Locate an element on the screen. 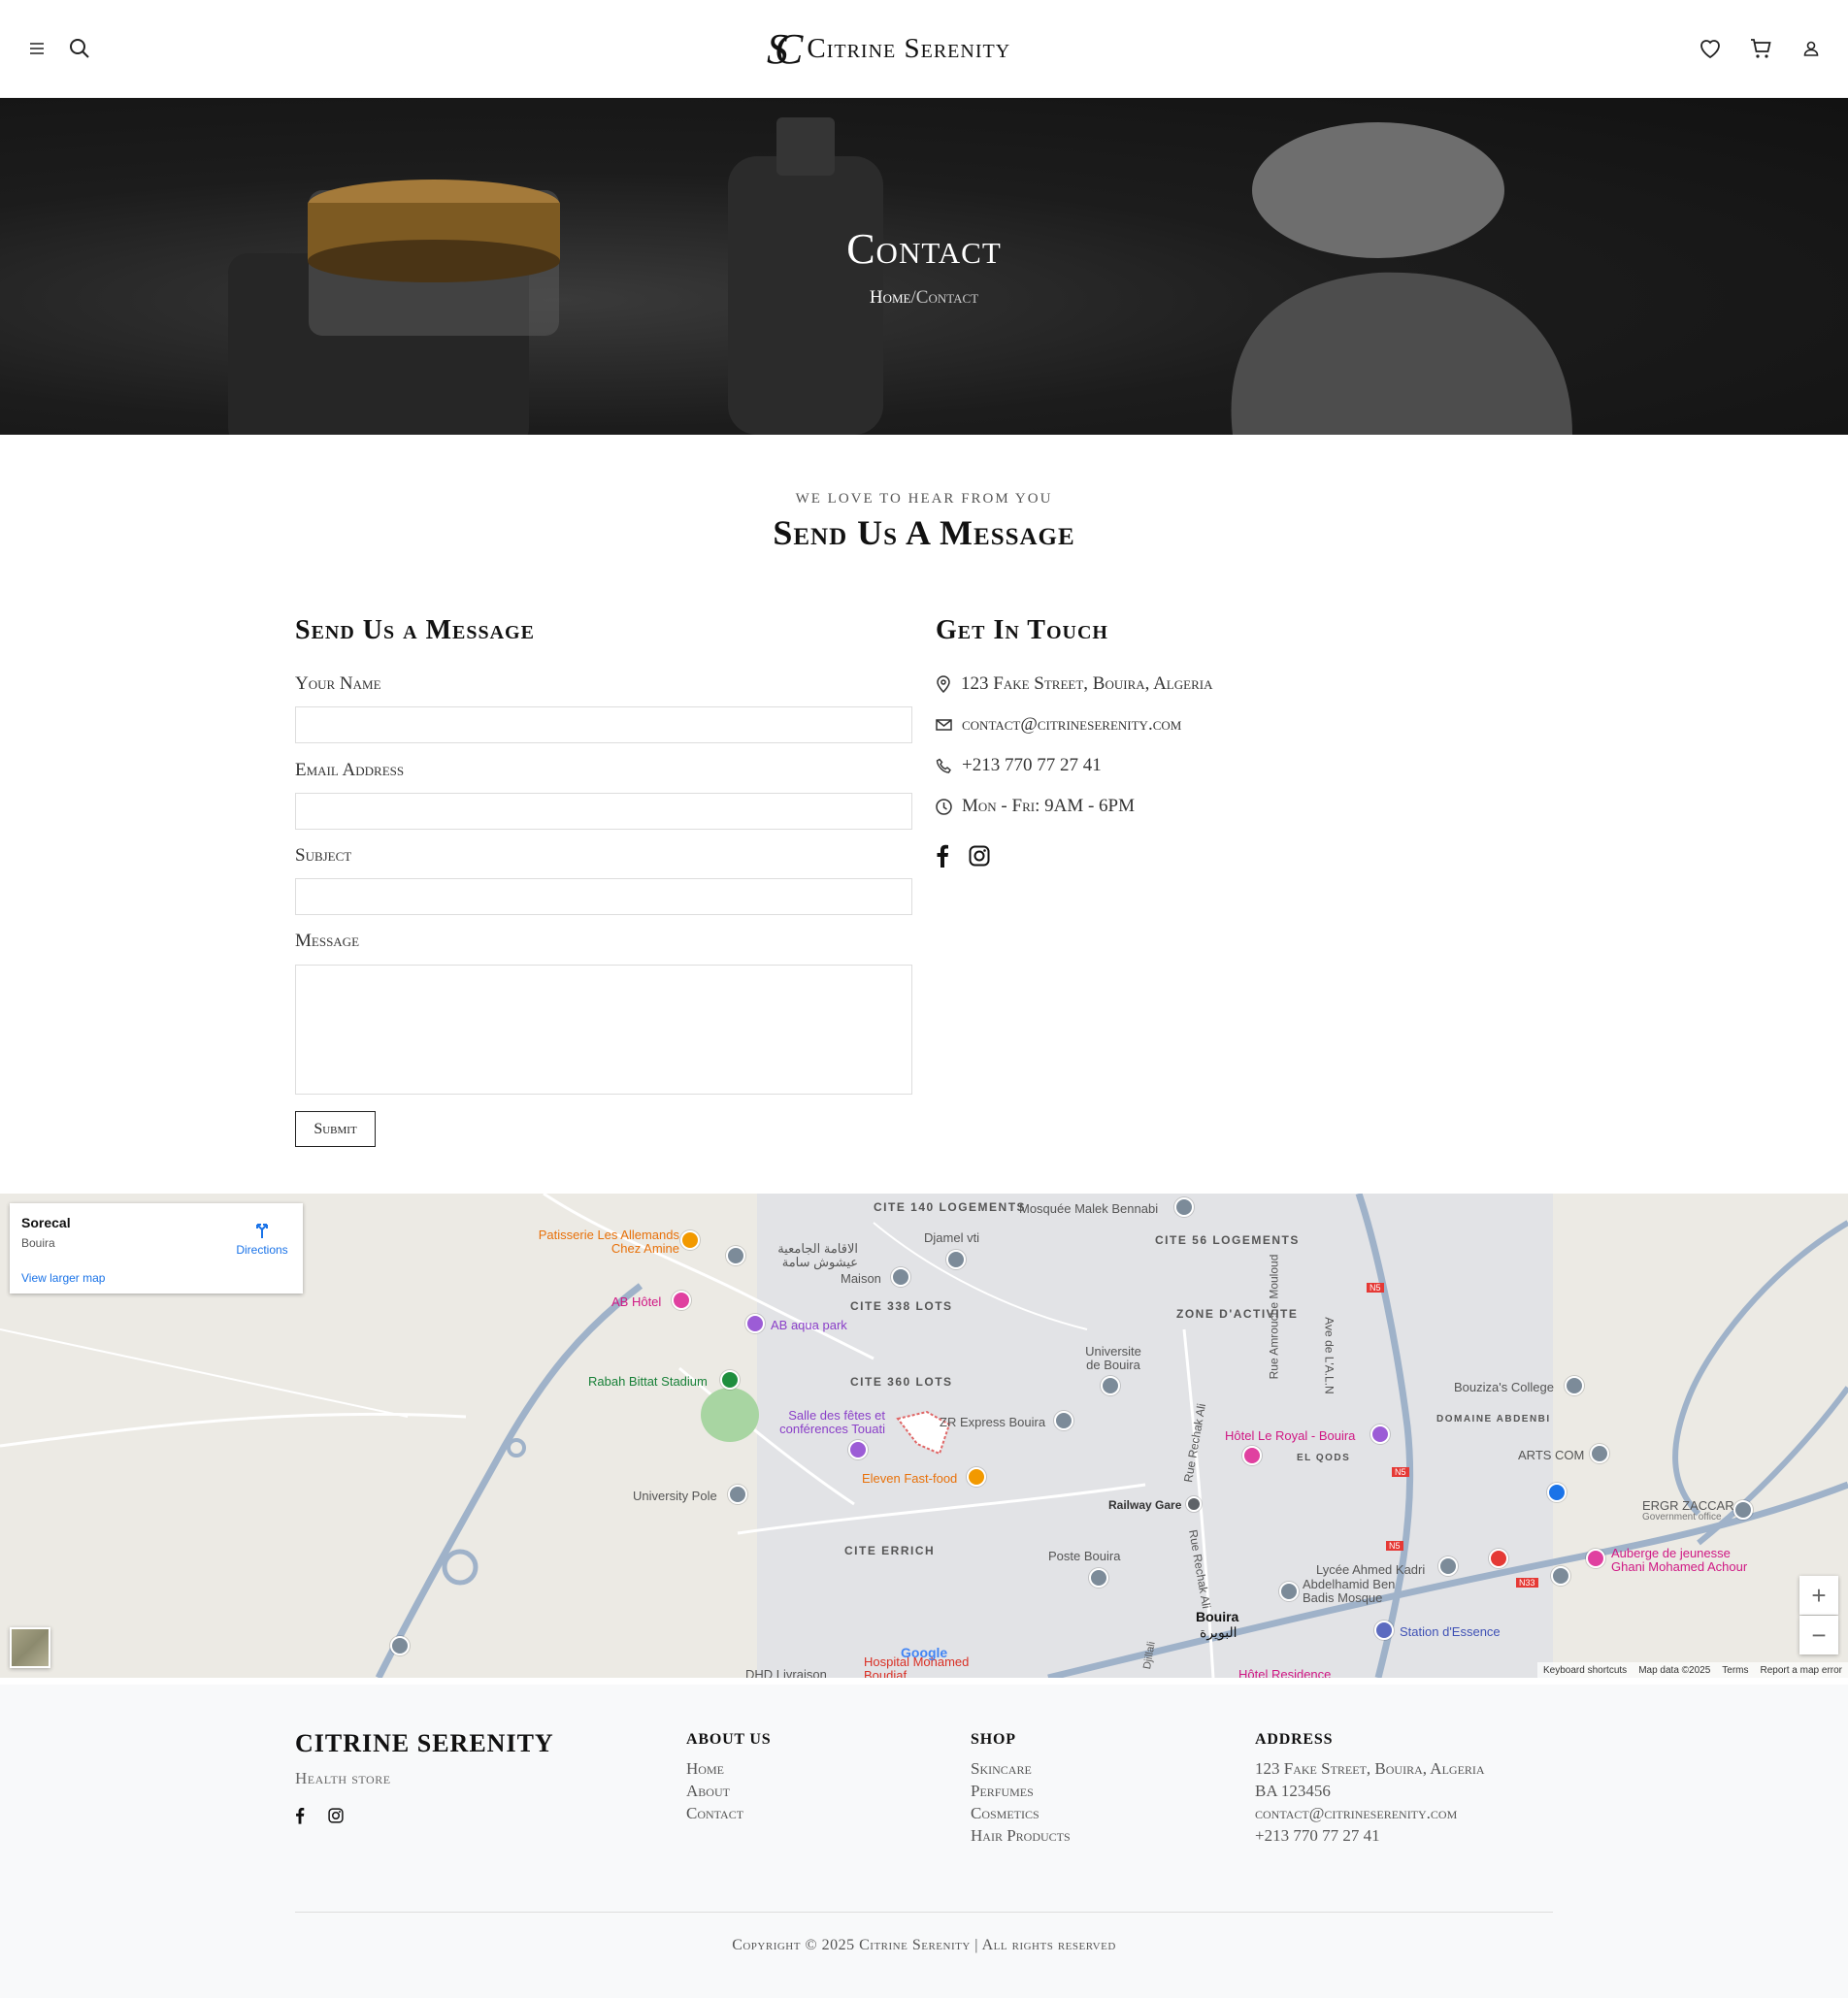 The image size is (1848, 1998). footer-link-home: Home is located at coordinates (714, 1769).